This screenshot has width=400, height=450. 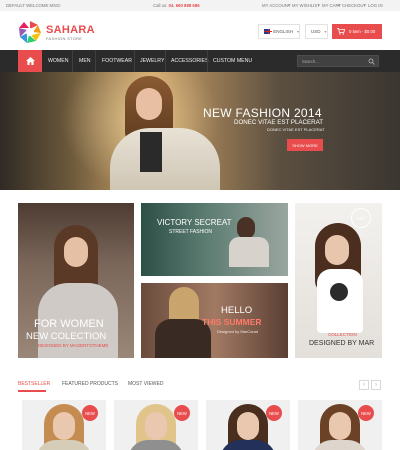 I want to click on banner-victory-subtitle: STREET FASHION, so click(x=190, y=232).